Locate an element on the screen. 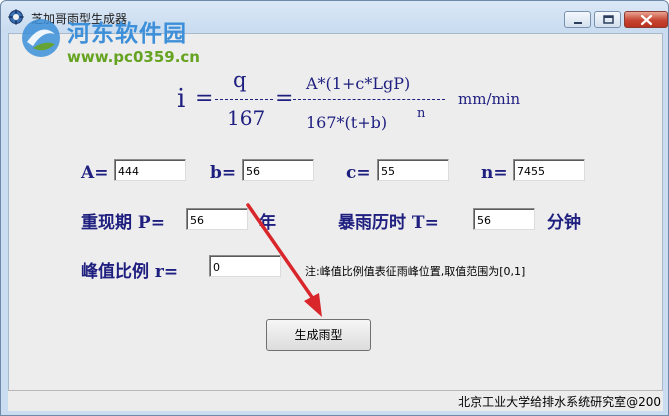  formula-unit: mm/min is located at coordinates (489, 99).